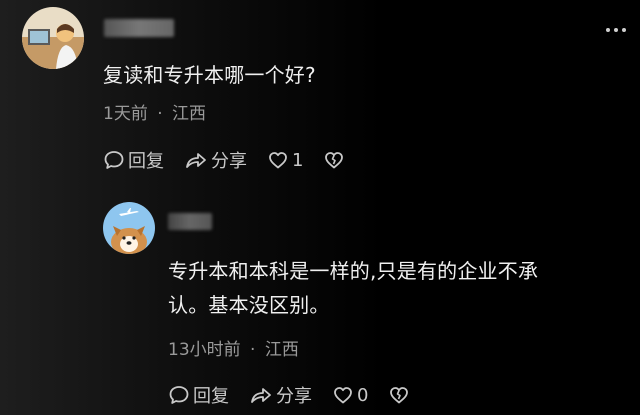  What do you see at coordinates (125, 114) in the screenshot?
I see `comment-time: 1天前` at bounding box center [125, 114].